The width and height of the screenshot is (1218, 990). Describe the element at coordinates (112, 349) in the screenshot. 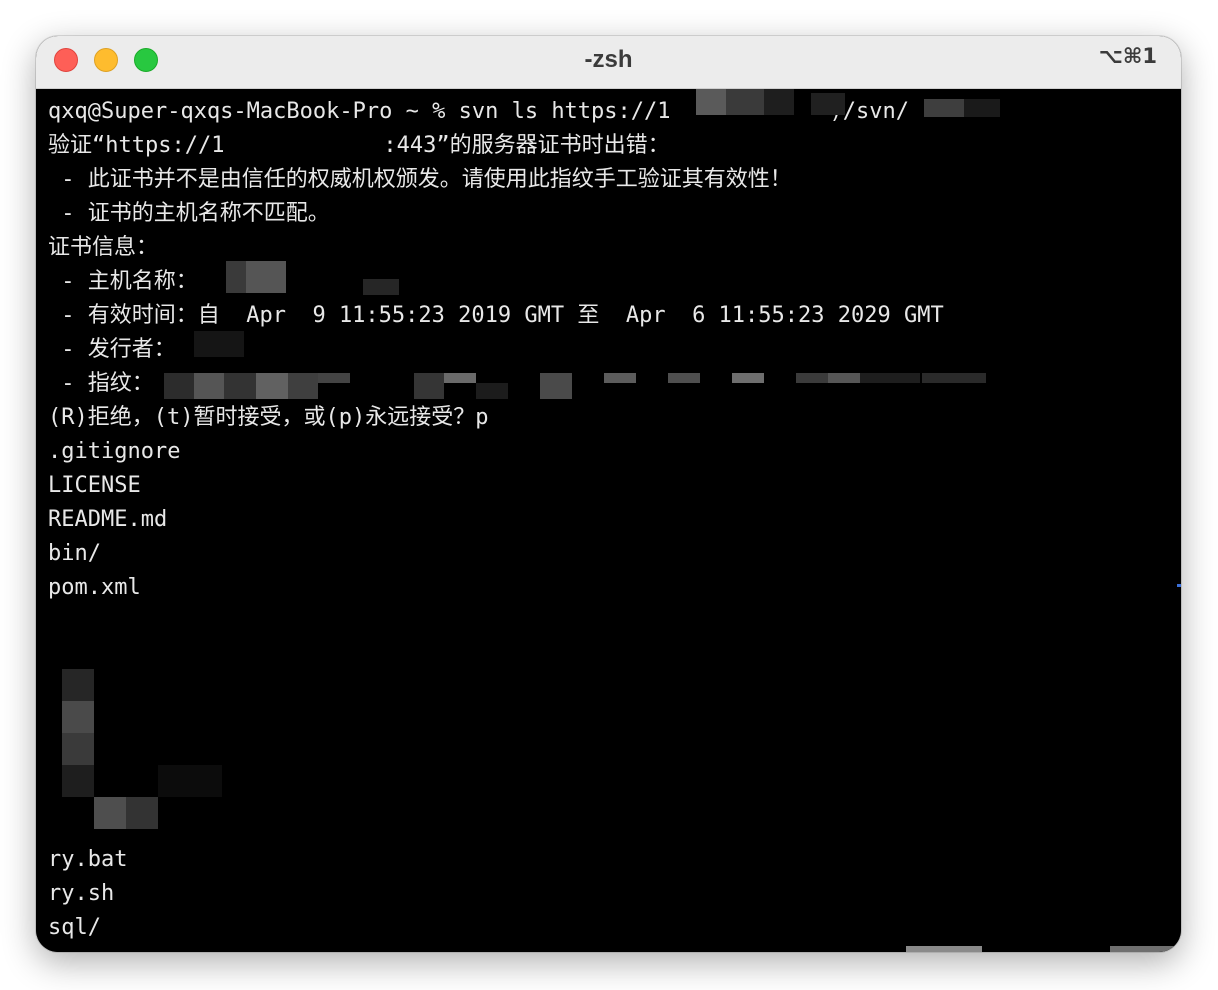

I see `output-line: - 发行者：` at that location.